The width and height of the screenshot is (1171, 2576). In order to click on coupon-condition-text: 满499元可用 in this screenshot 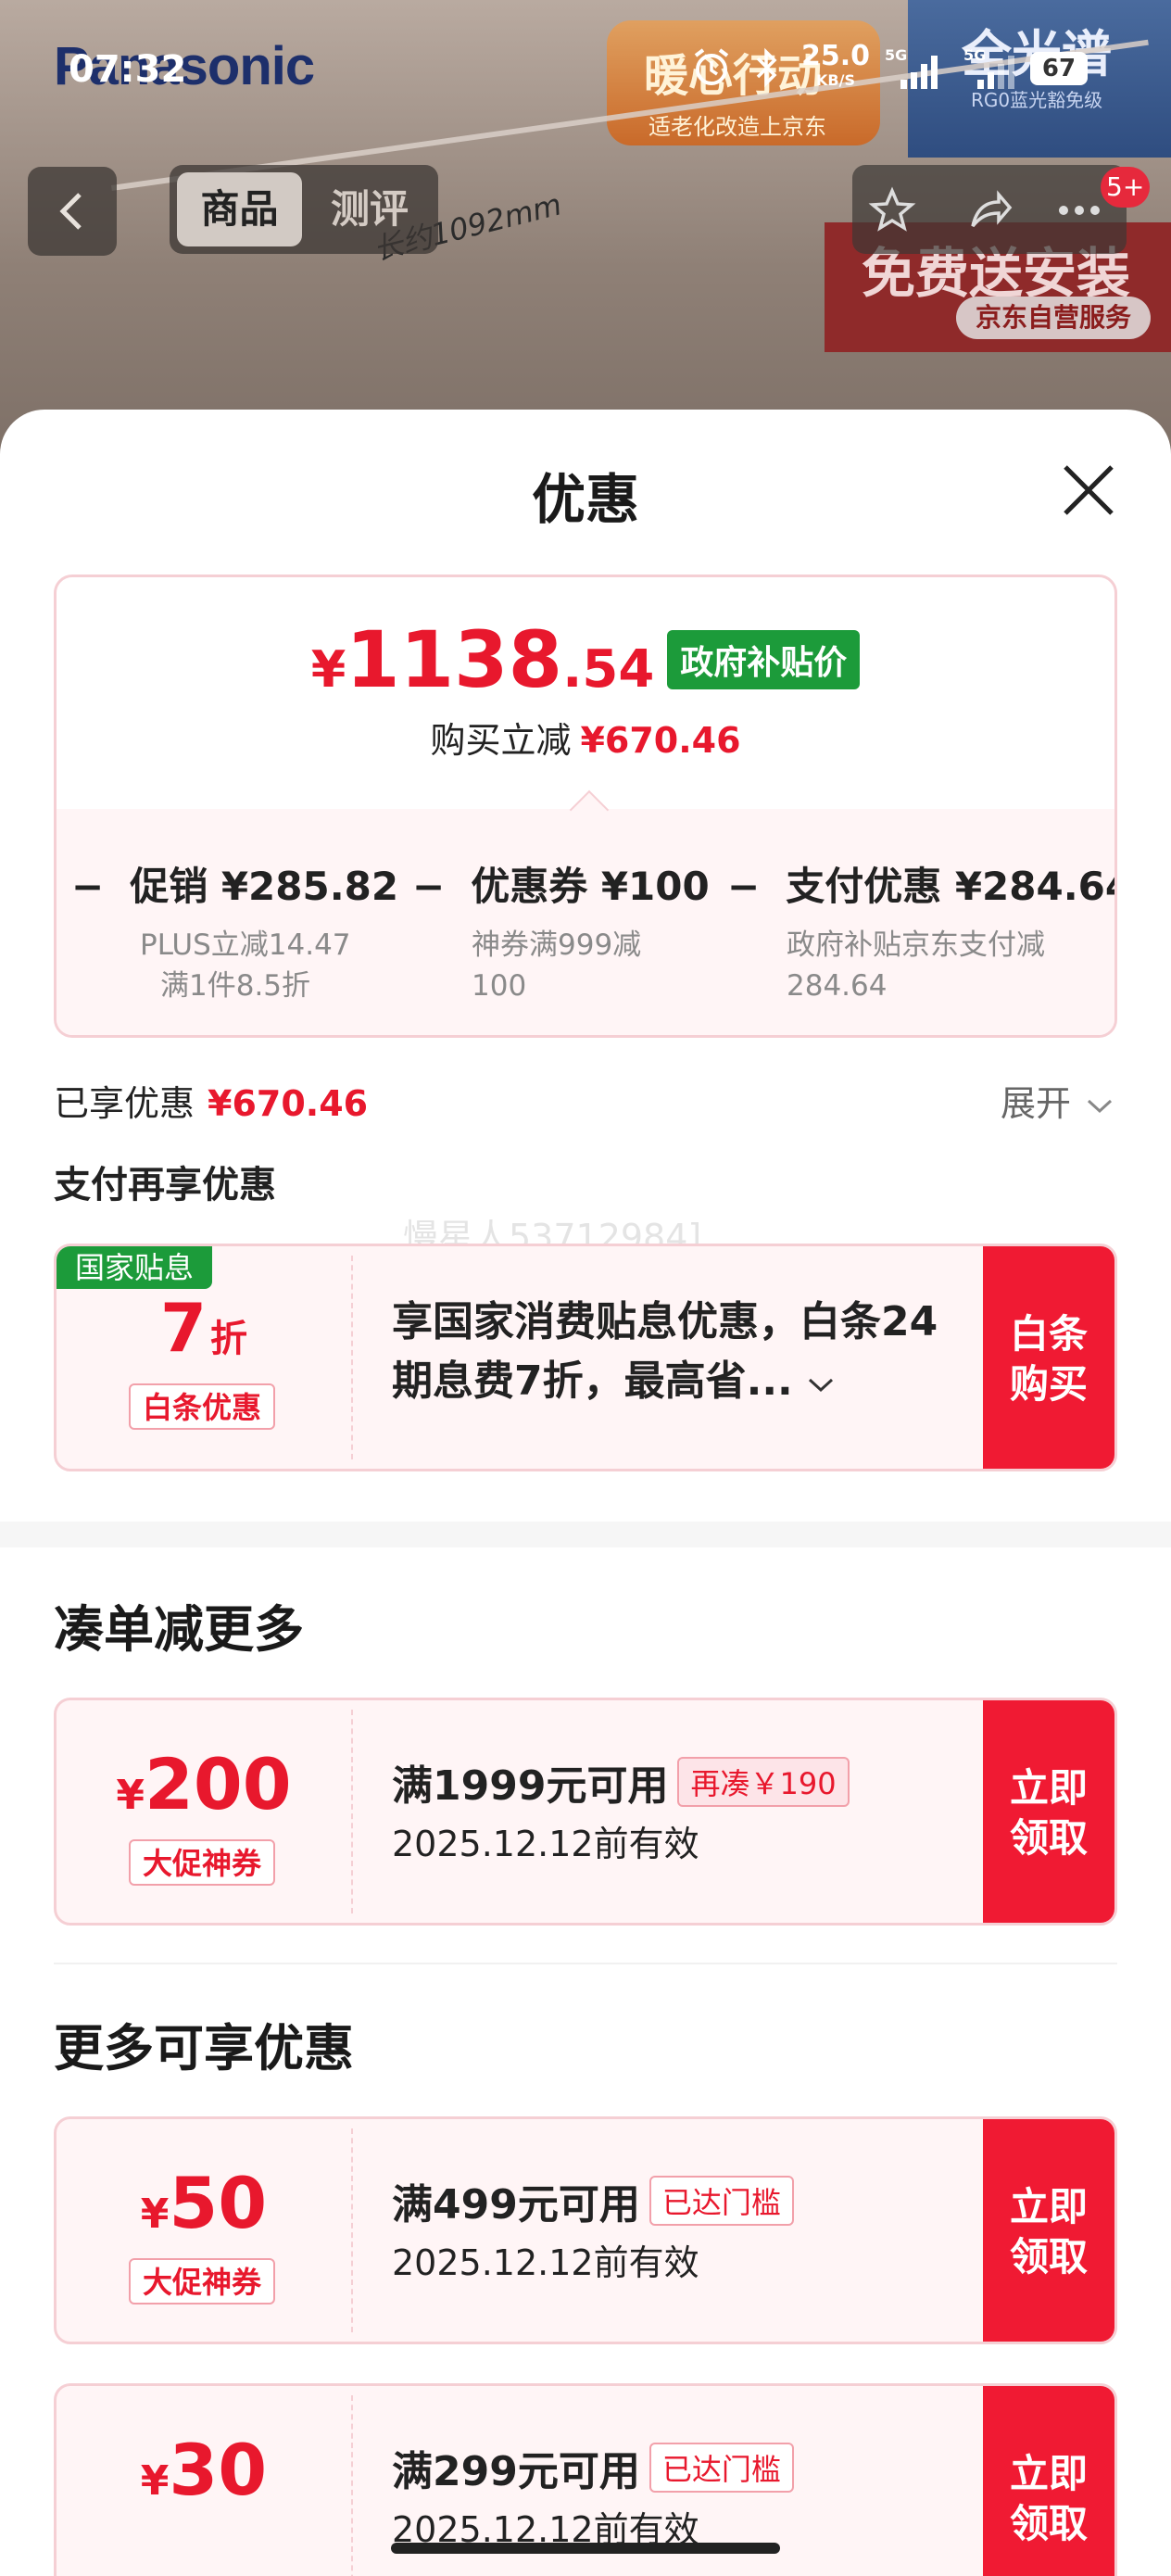, I will do `click(516, 2205)`.